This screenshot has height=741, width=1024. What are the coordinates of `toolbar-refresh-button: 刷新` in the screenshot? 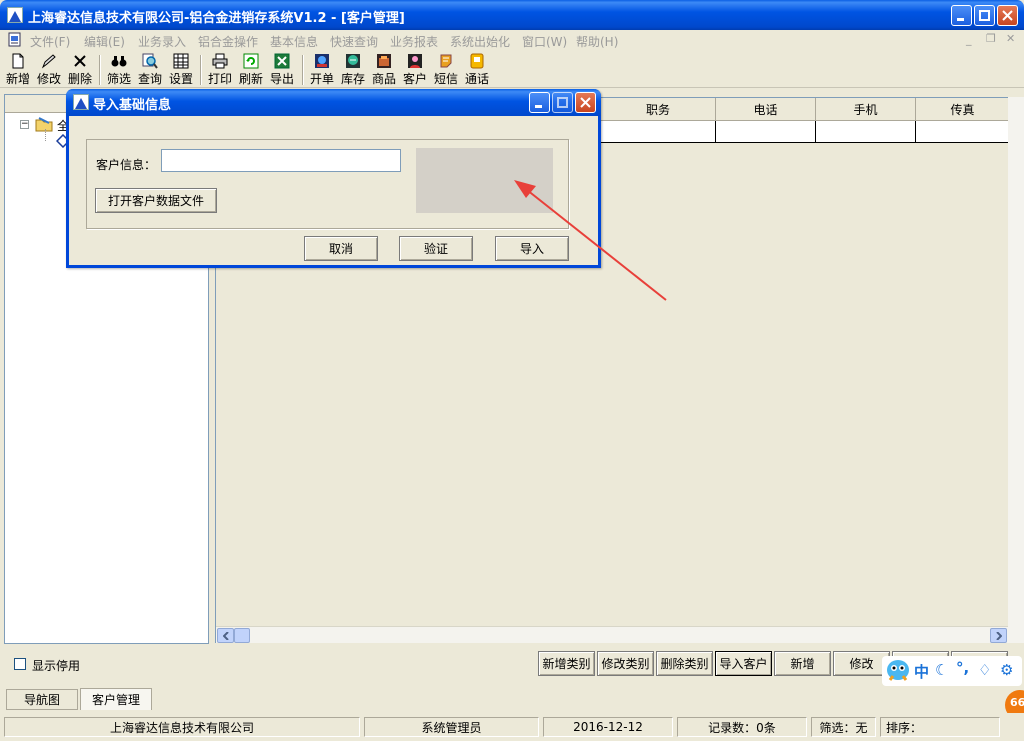 It's located at (251, 70).